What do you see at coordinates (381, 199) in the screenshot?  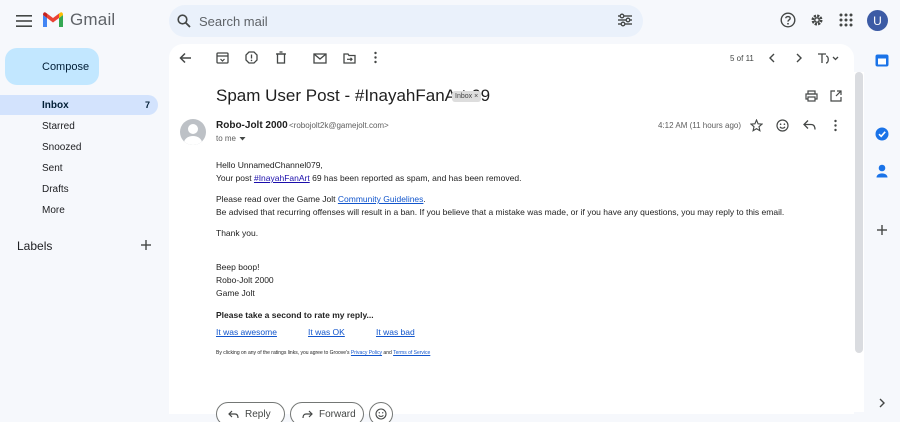 I see `community-guidelines-link: Community Guidelines` at bounding box center [381, 199].